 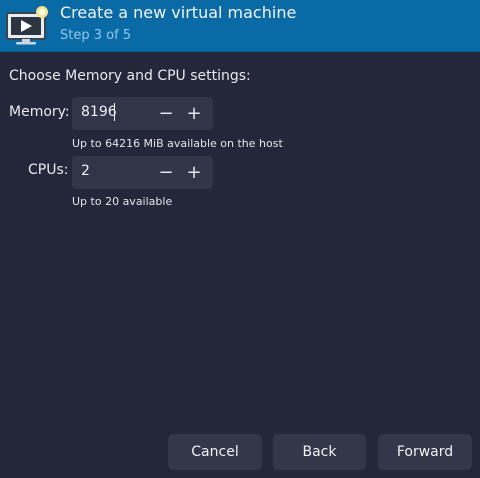 I want to click on memory-spinbox: 8196 − +, so click(x=142, y=113).